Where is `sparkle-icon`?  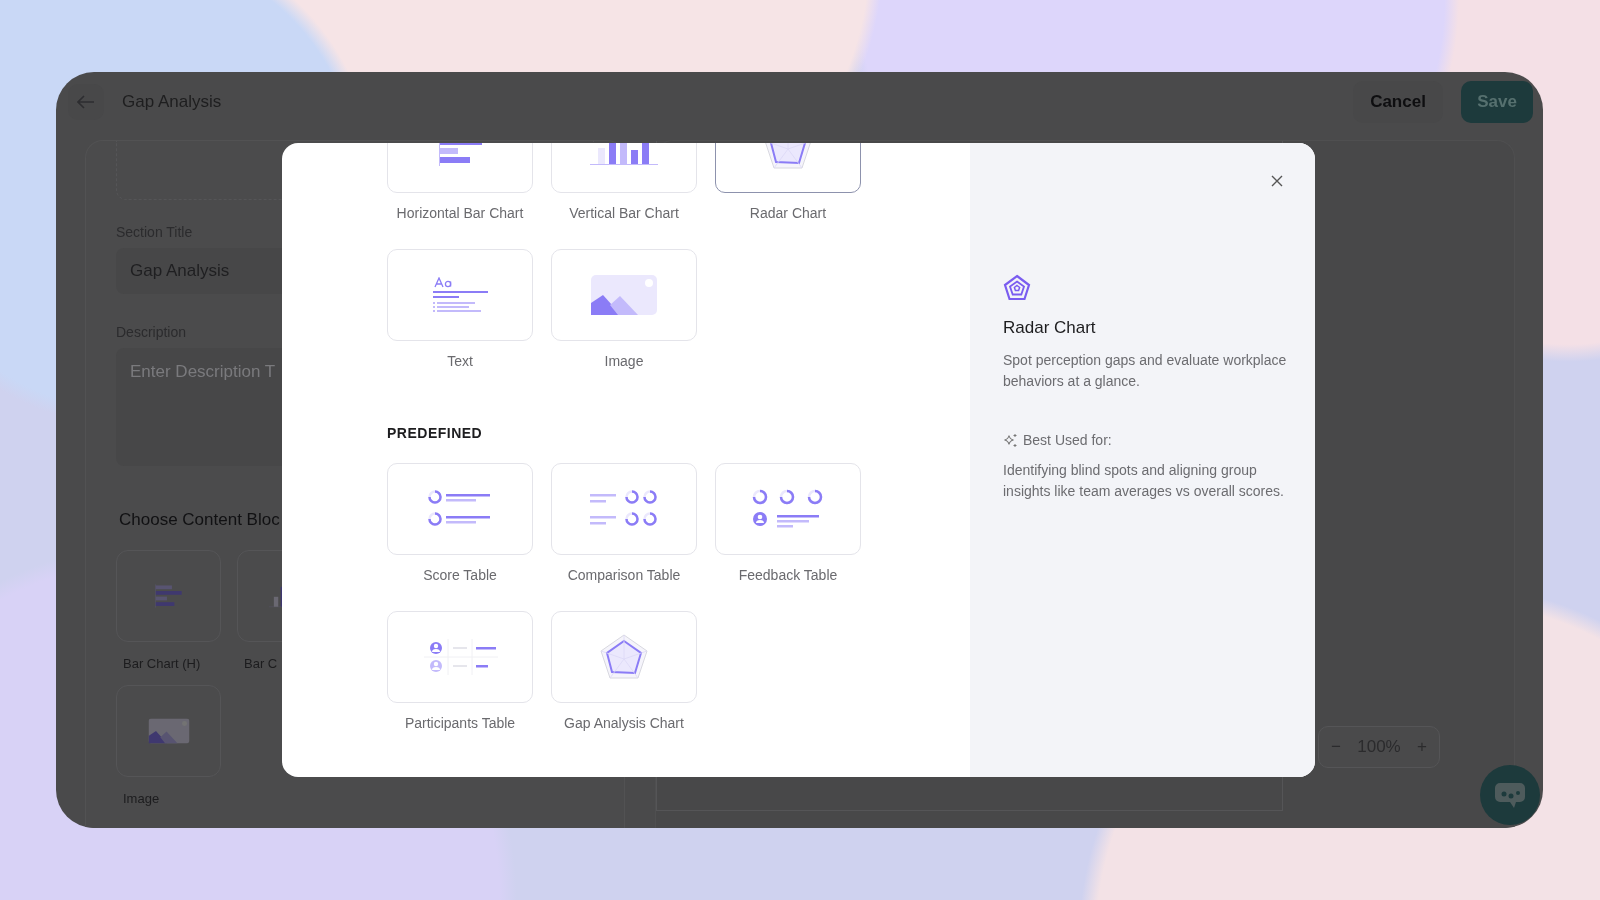
sparkle-icon is located at coordinates (1010, 440).